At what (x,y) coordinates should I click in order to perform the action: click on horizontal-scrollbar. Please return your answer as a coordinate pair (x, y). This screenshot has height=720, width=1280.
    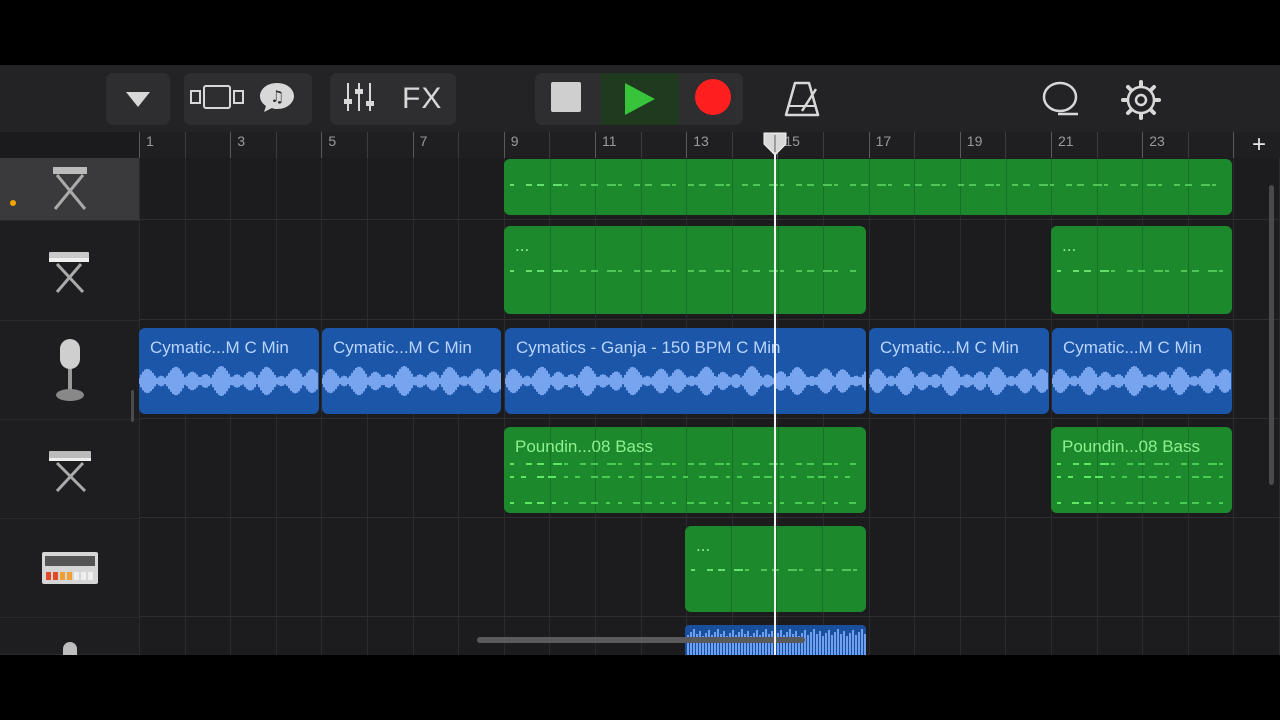
    Looking at the image, I should click on (641, 640).